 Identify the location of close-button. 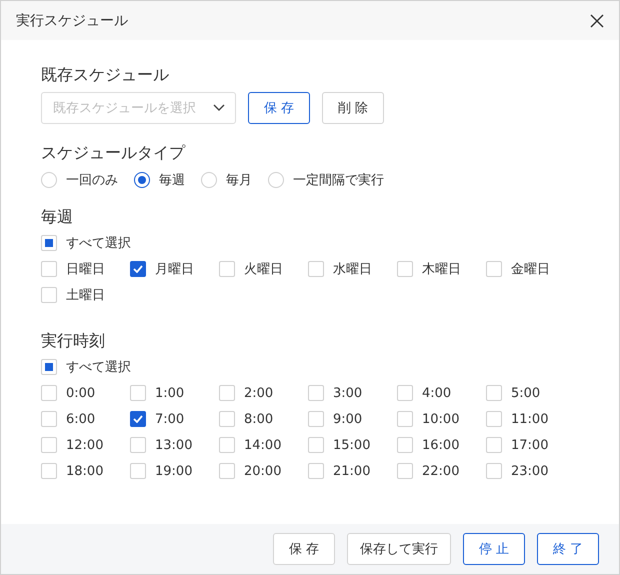
(597, 20).